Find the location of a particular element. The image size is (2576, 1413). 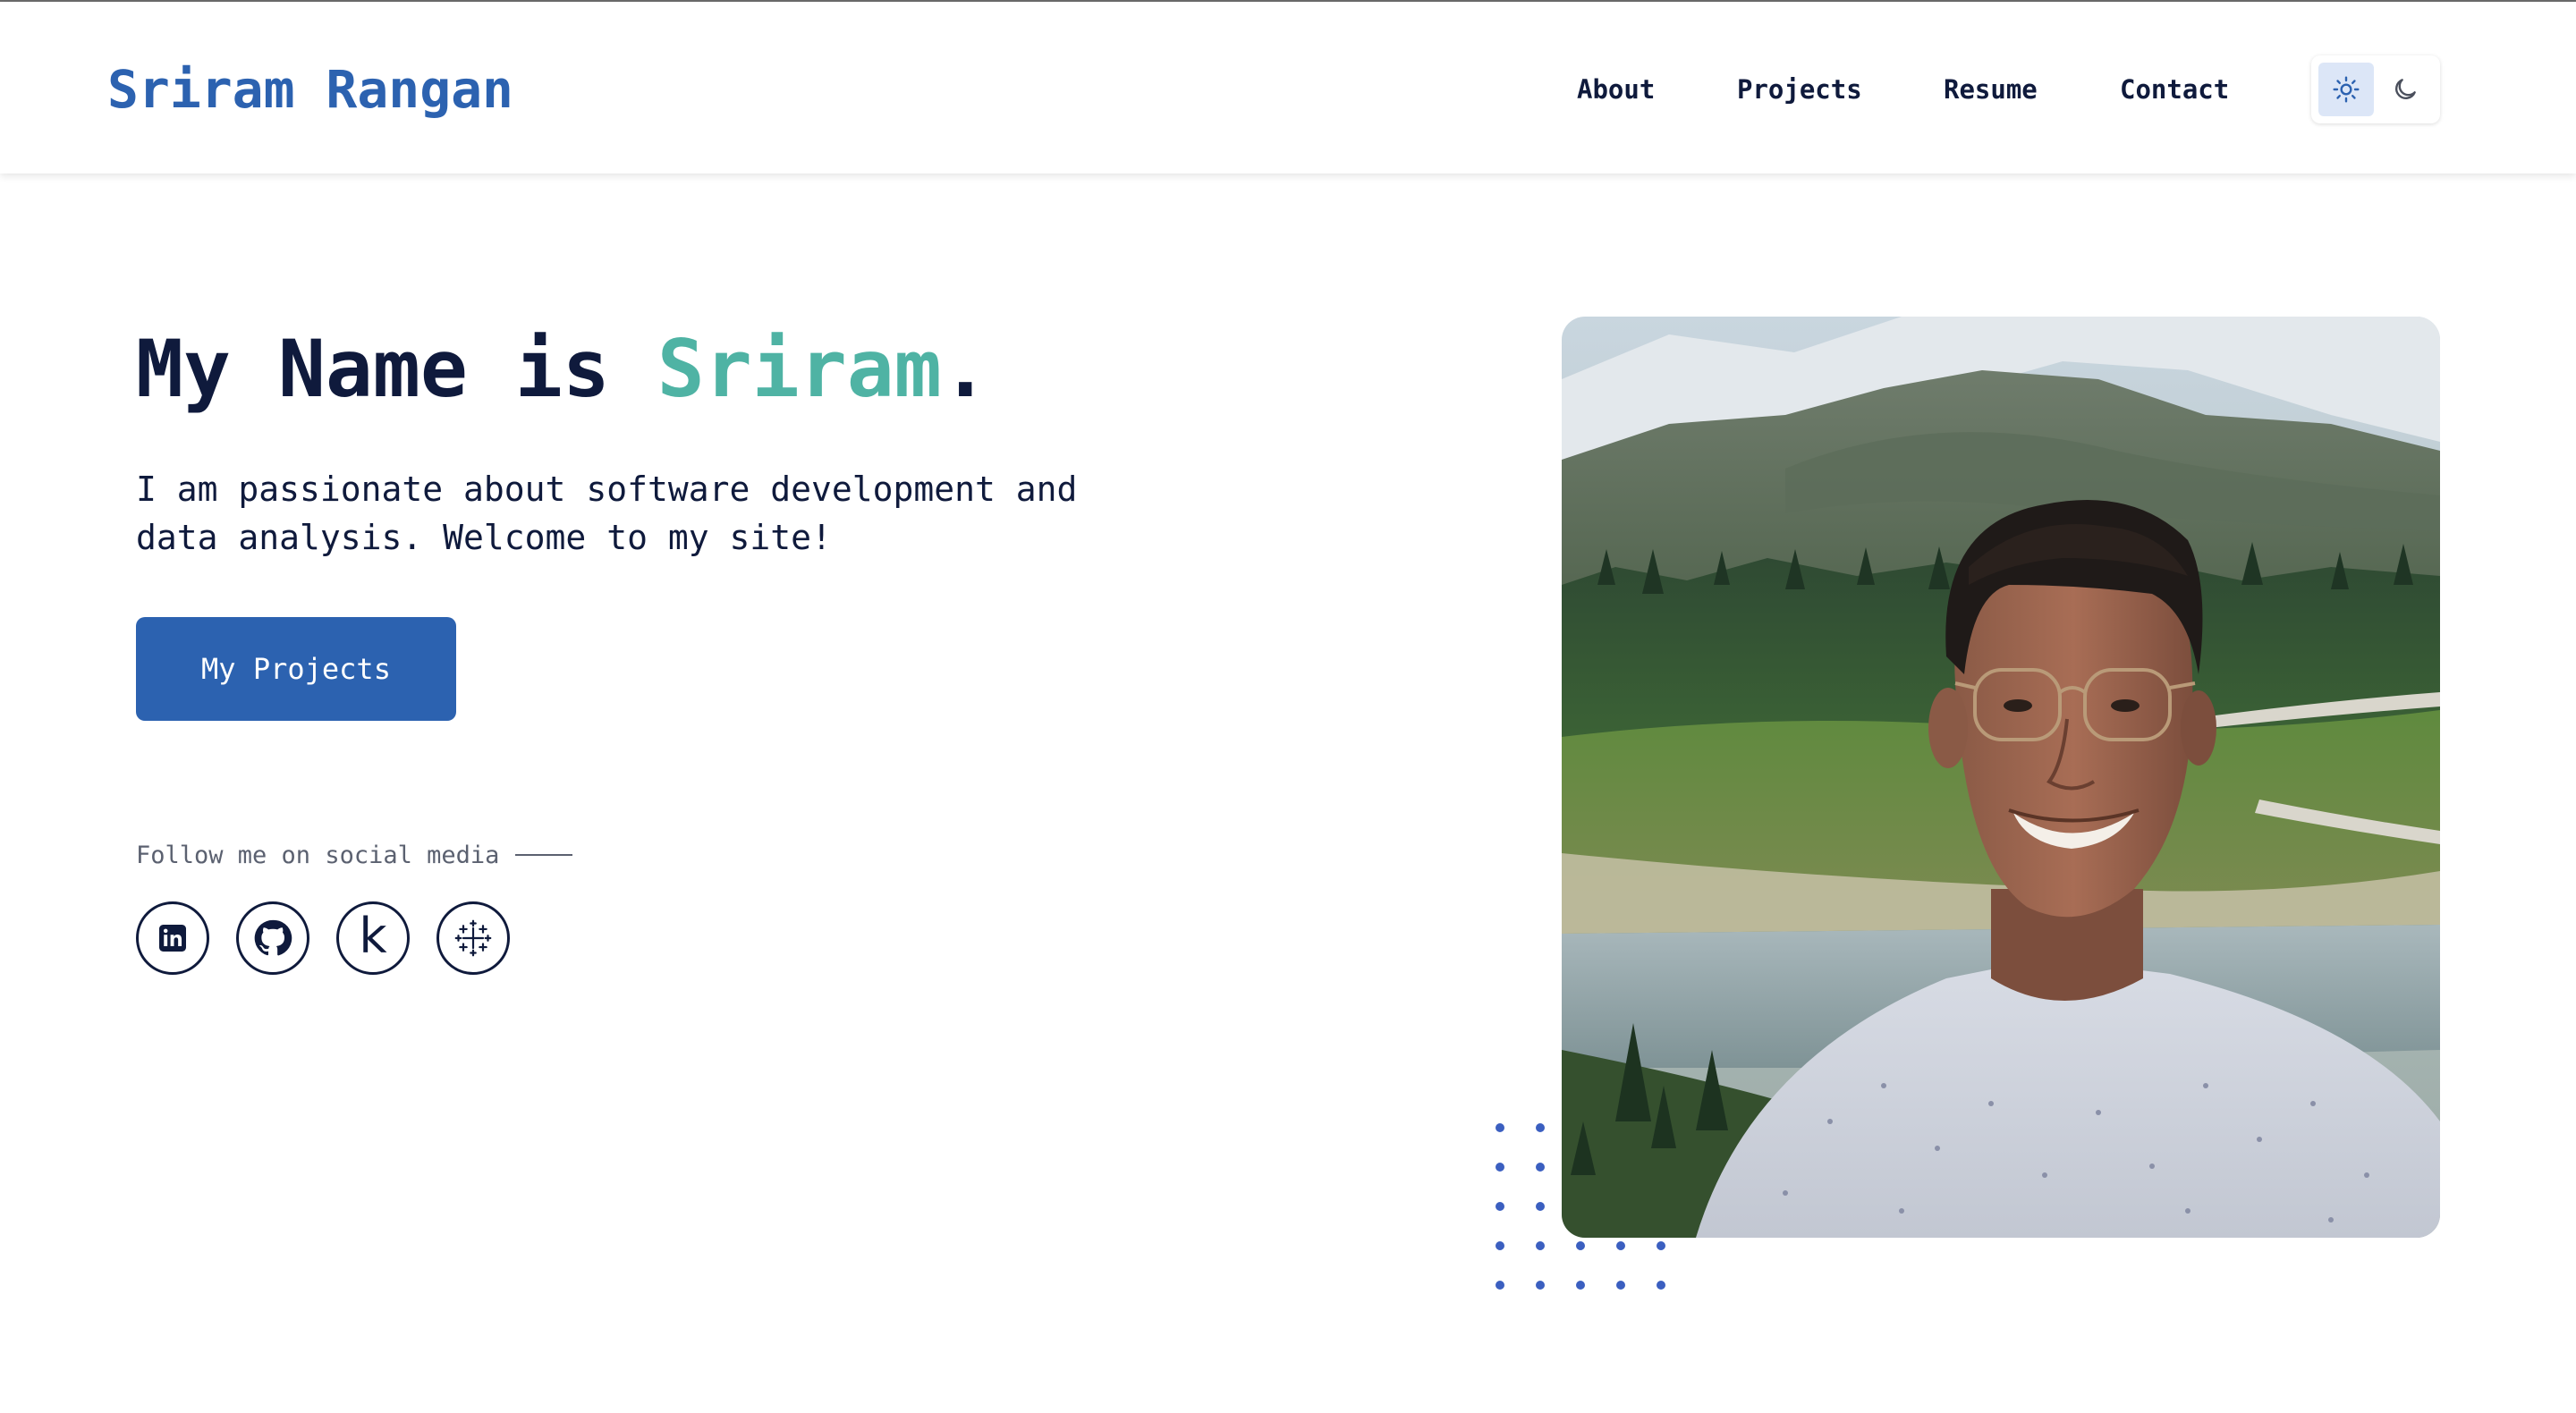

hero-title-name: Sriram is located at coordinates (799, 369).